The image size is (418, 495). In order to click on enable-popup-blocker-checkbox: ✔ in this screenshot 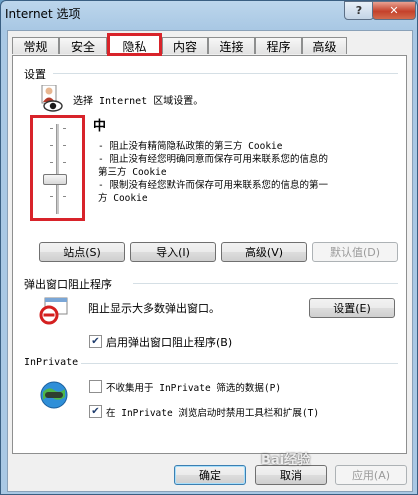, I will do `click(95, 341)`.